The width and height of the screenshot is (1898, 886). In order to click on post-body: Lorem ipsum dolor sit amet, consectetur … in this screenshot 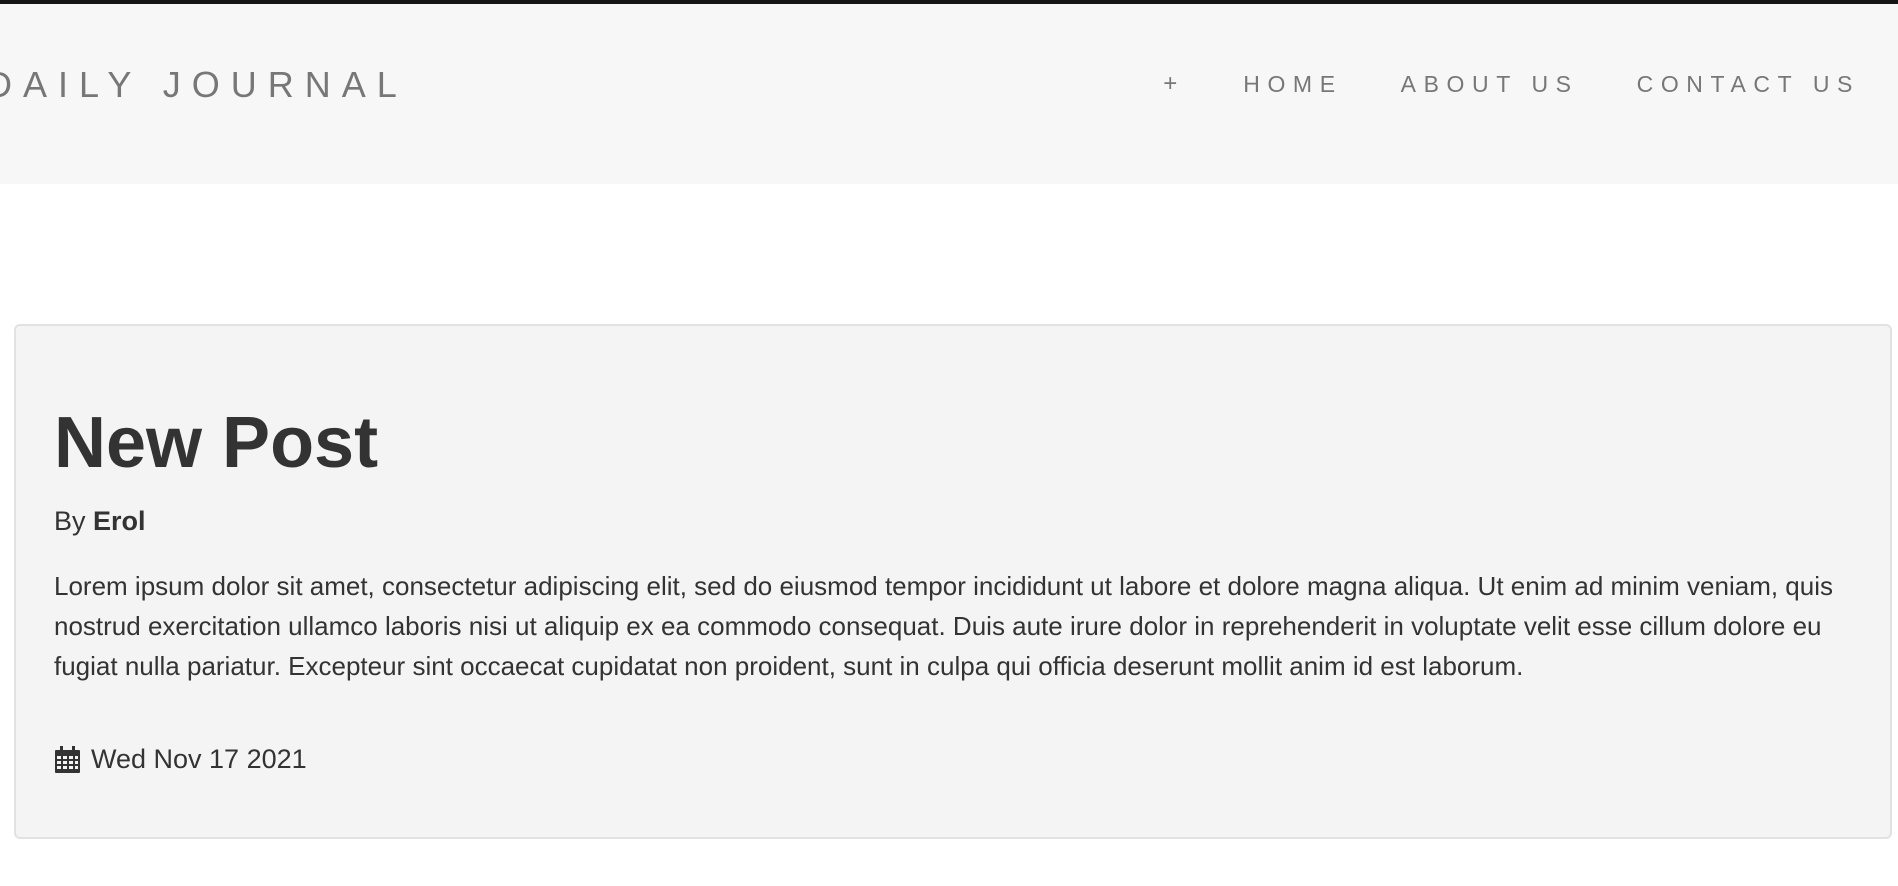, I will do `click(944, 626)`.